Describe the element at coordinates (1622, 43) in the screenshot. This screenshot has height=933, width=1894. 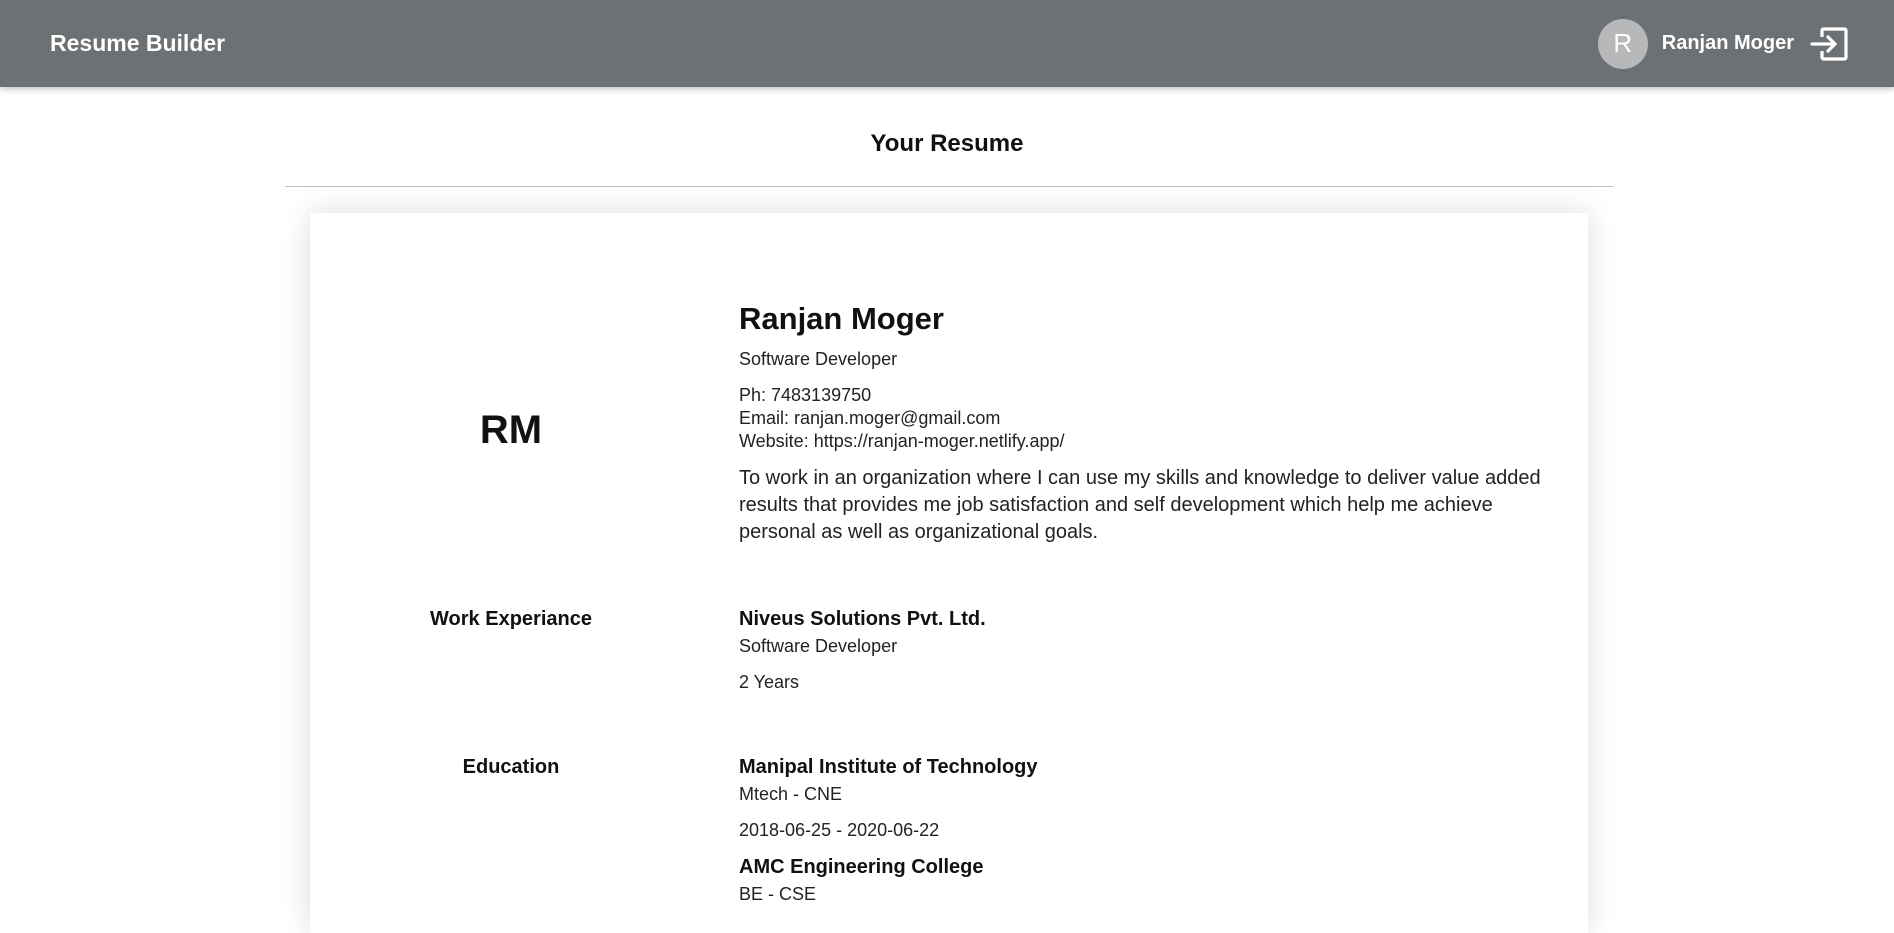
I see `avatar: R` at that location.